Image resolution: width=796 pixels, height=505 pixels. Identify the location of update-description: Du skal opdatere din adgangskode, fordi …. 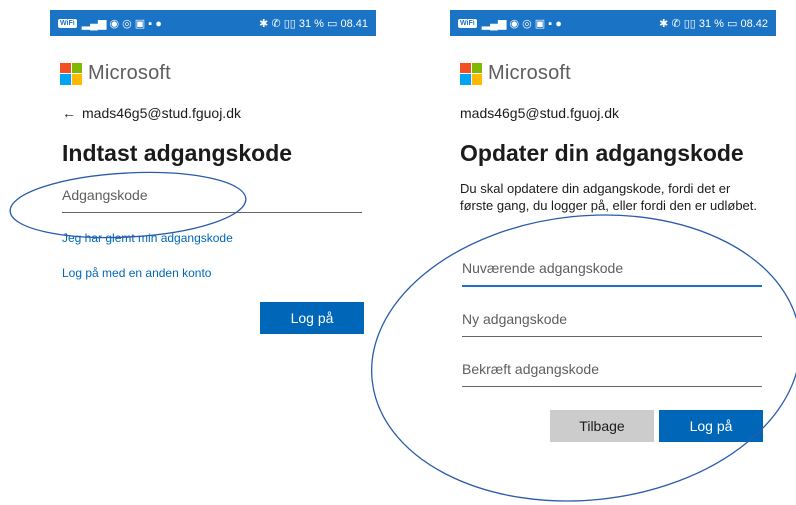
(609, 197).